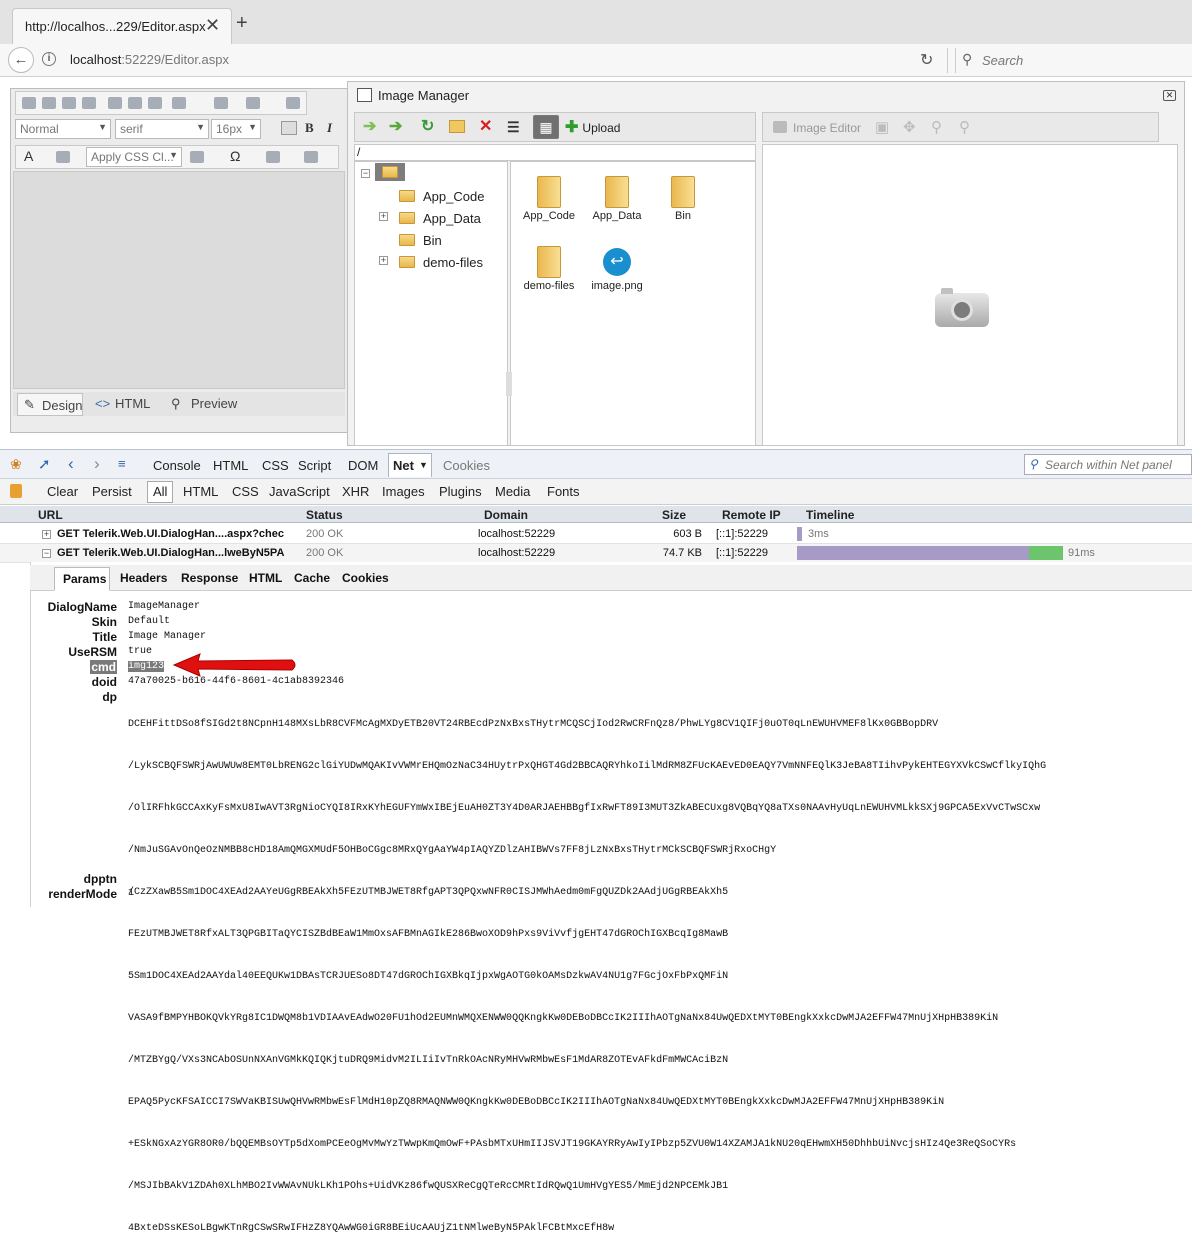 The width and height of the screenshot is (1192, 1250). Describe the element at coordinates (964, 127) in the screenshot. I see `zoom-out-icon: ⚲` at that location.